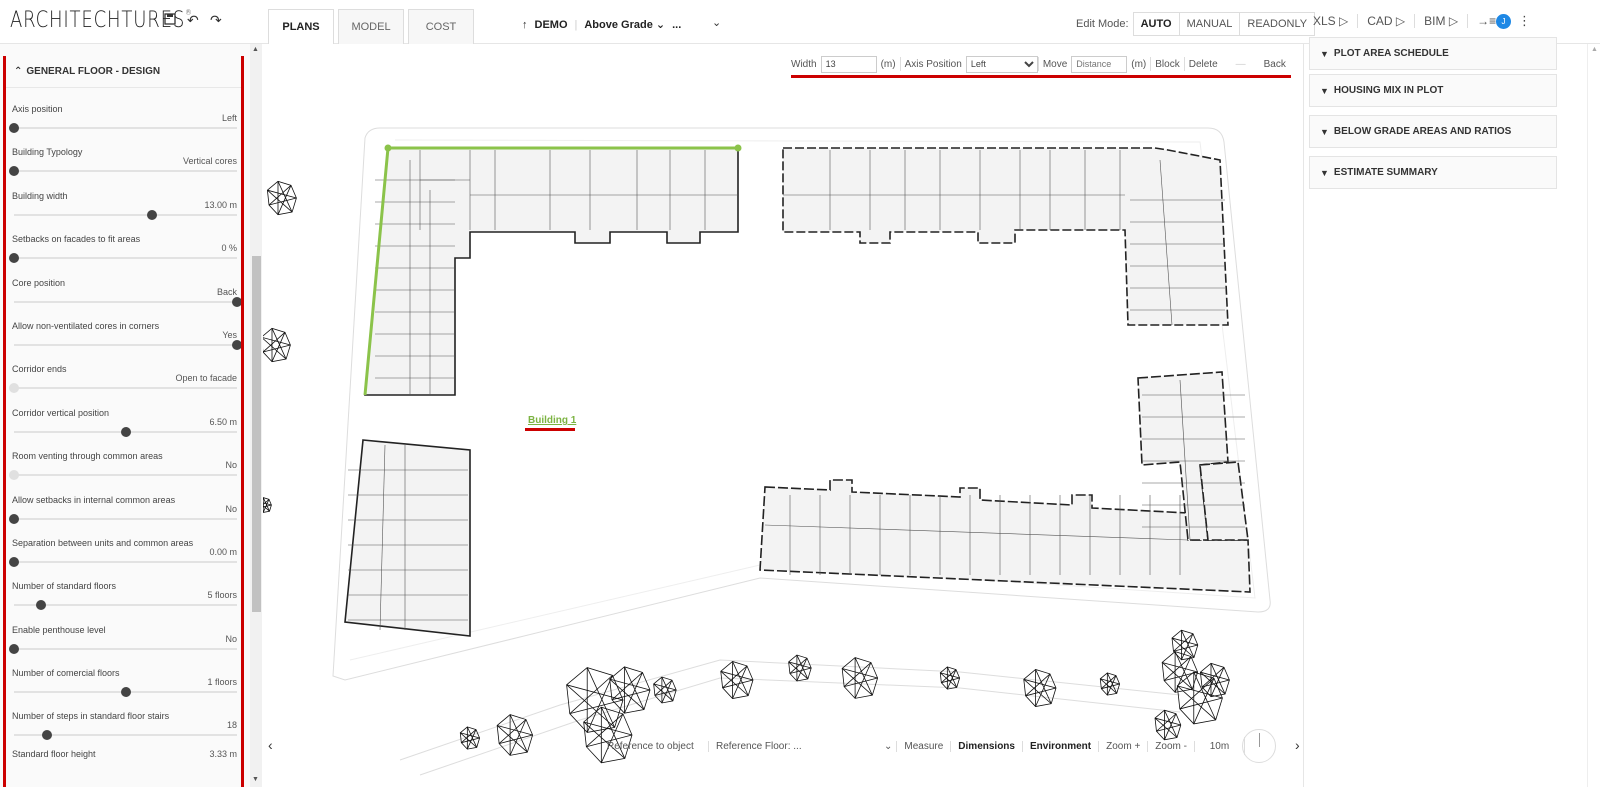 This screenshot has height=787, width=1600. What do you see at coordinates (231, 638) in the screenshot?
I see `param-value: No` at bounding box center [231, 638].